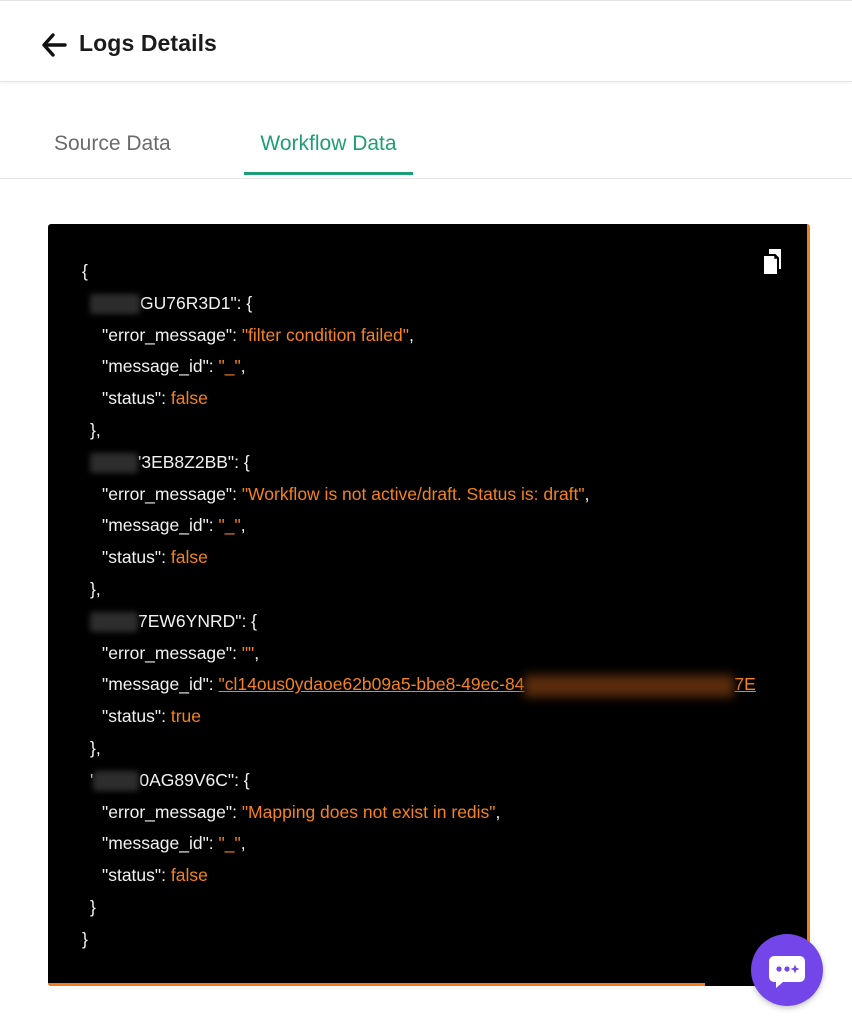 The height and width of the screenshot is (1024, 852). I want to click on code-line: 7EW6YNRD": {, so click(419, 622).